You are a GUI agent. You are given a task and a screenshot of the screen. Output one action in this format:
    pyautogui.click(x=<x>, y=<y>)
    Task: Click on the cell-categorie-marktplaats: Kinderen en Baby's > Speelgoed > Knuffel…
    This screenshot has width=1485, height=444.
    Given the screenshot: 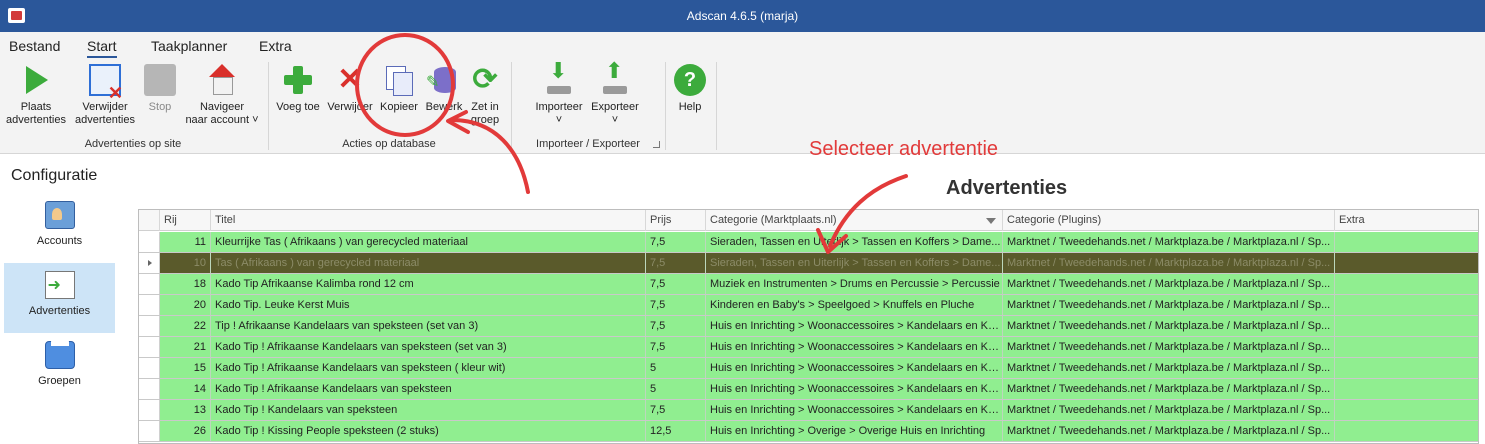 What is the action you would take?
    pyautogui.click(x=854, y=305)
    